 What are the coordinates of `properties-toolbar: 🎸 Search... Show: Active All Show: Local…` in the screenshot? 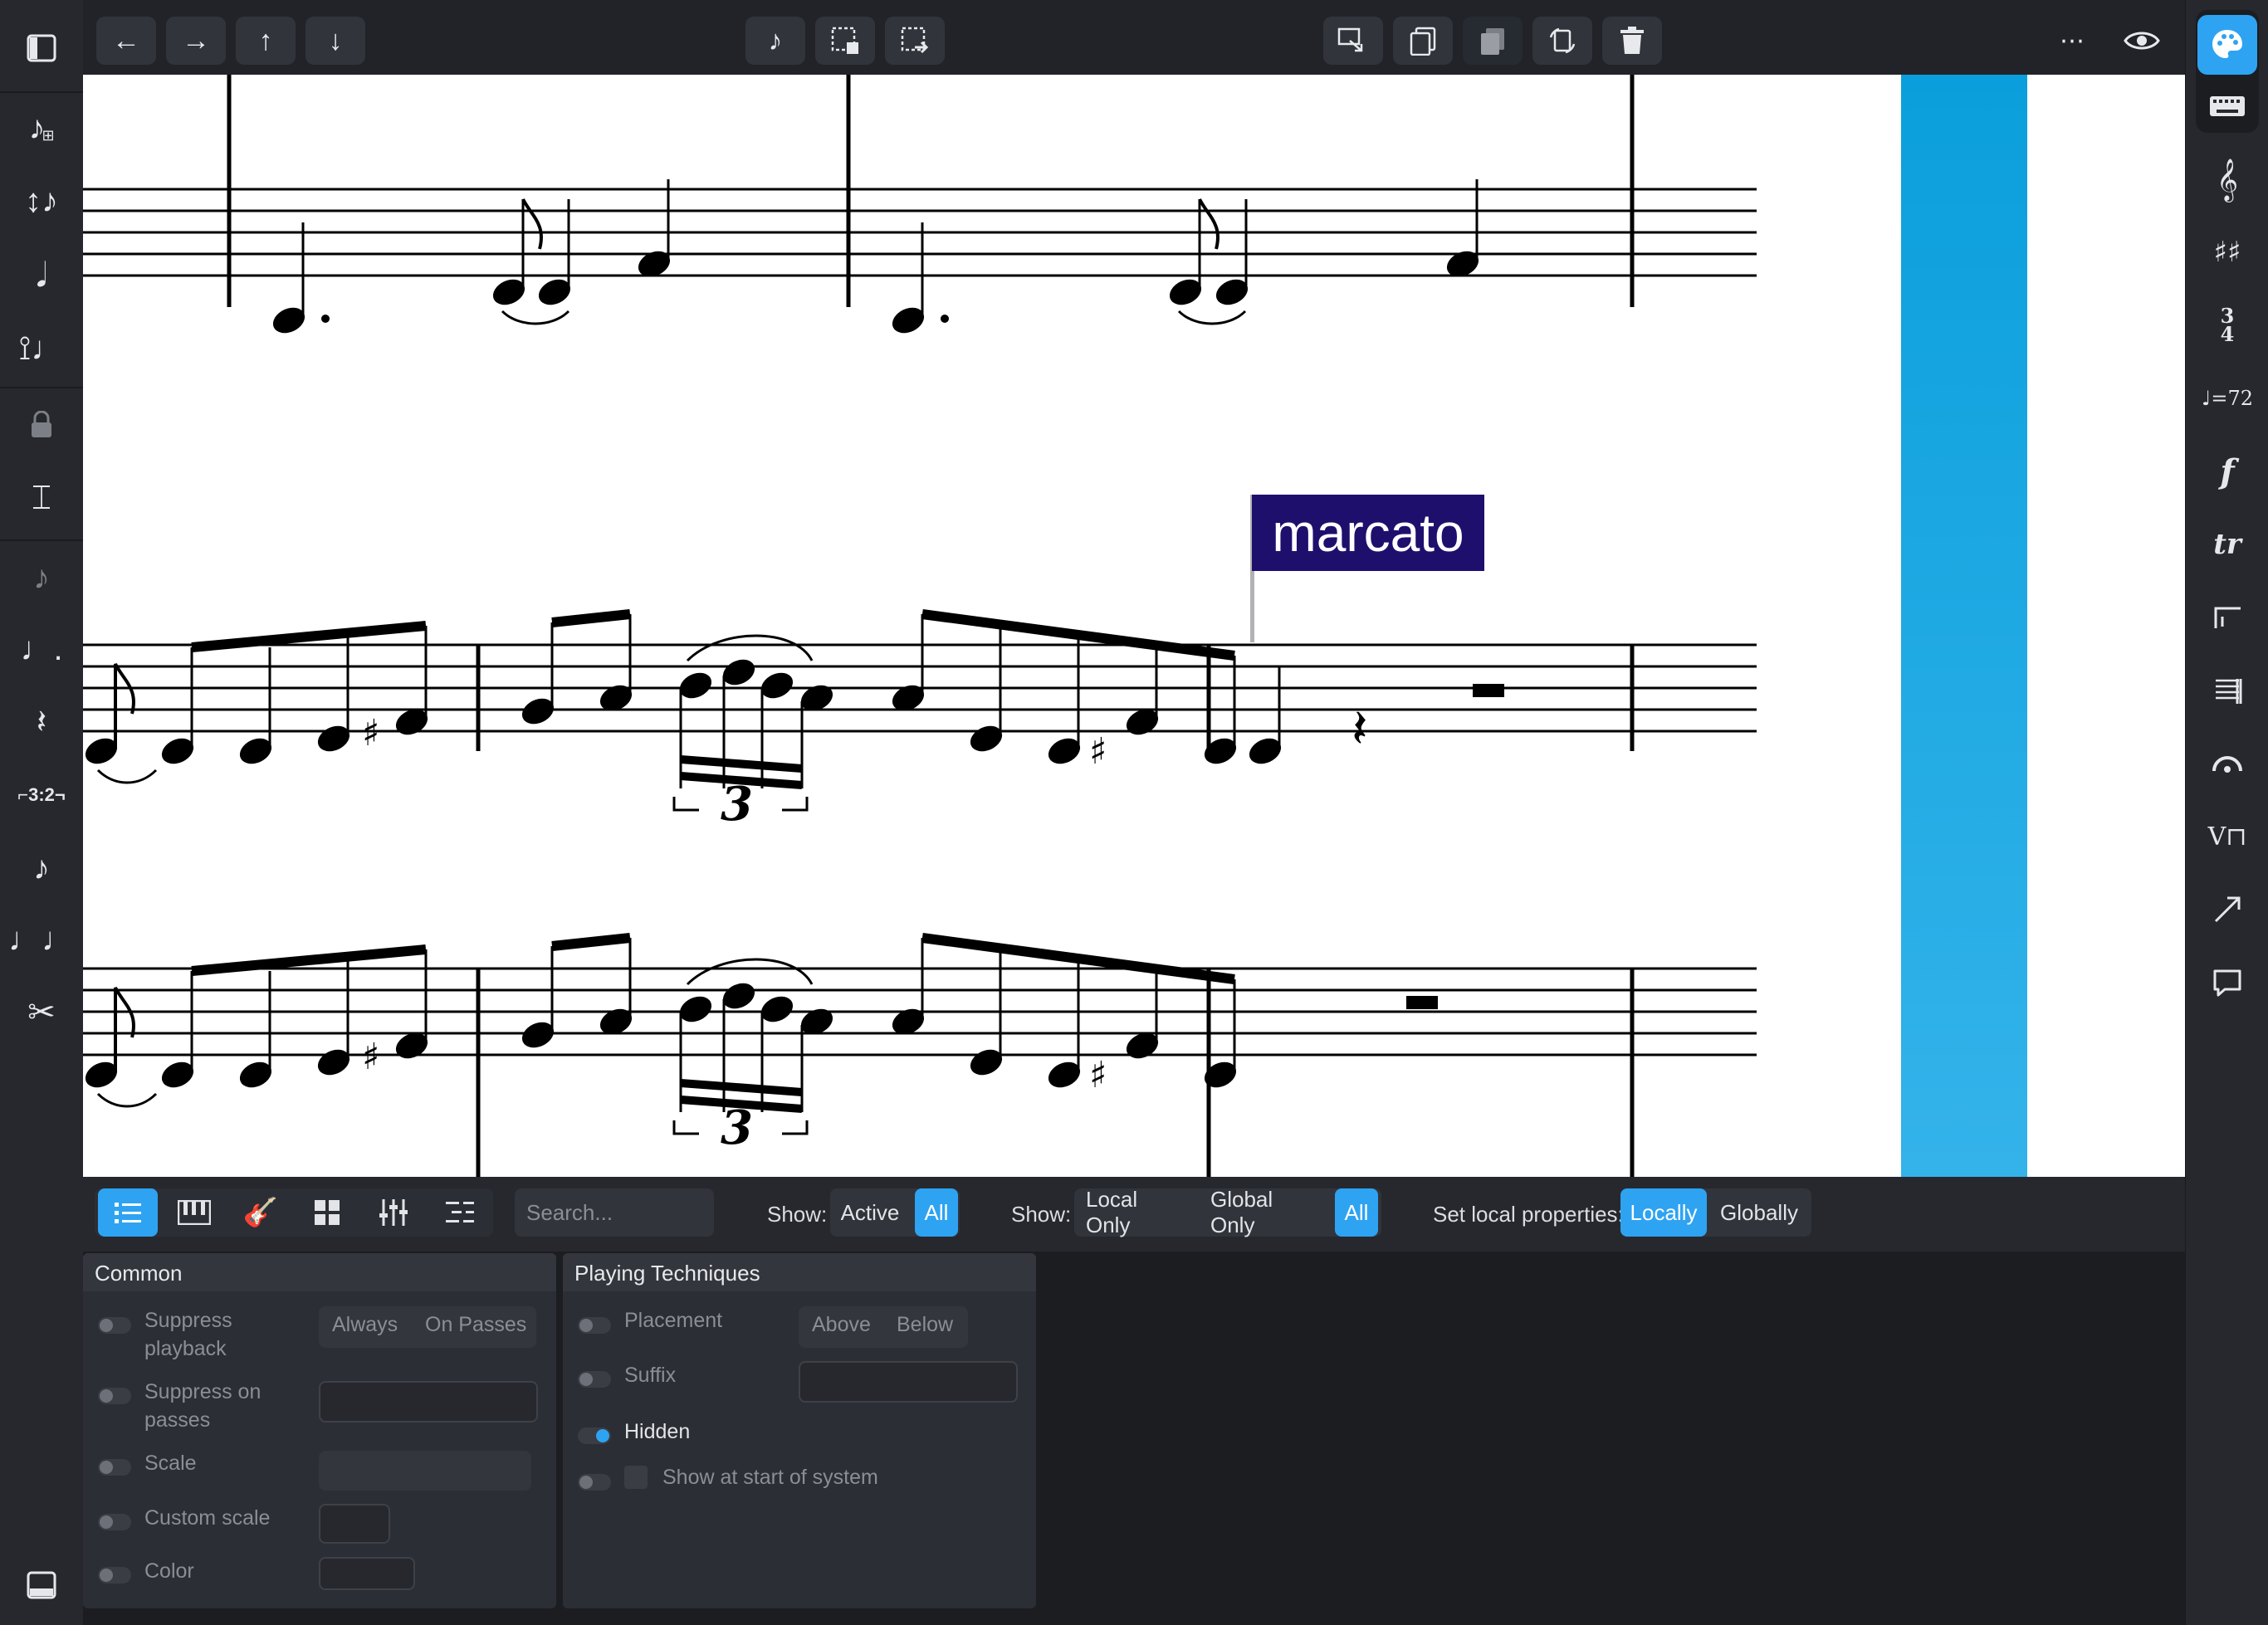 It's located at (1134, 1215).